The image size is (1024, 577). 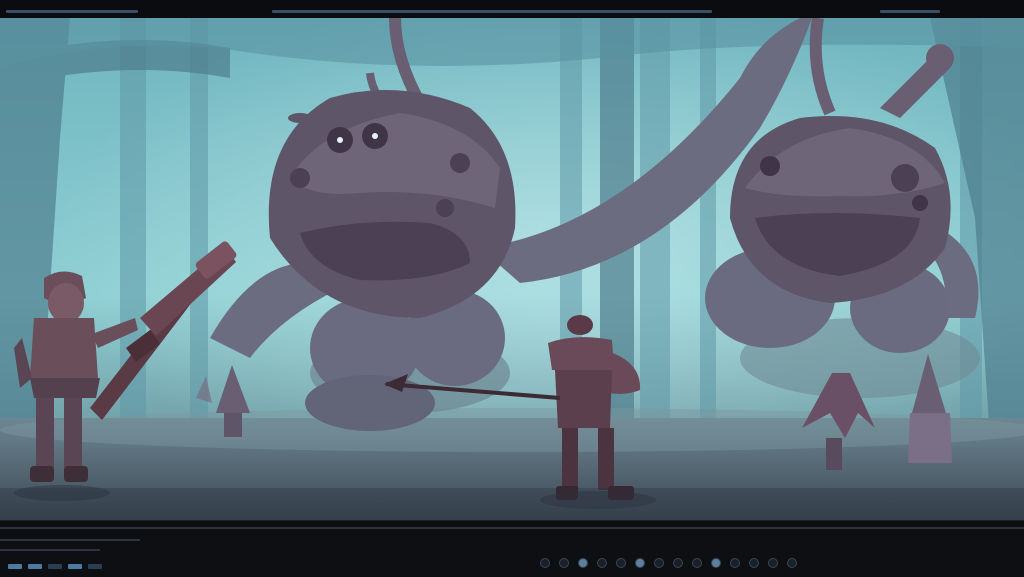 I want to click on ground-shadow, so click(x=512, y=504).